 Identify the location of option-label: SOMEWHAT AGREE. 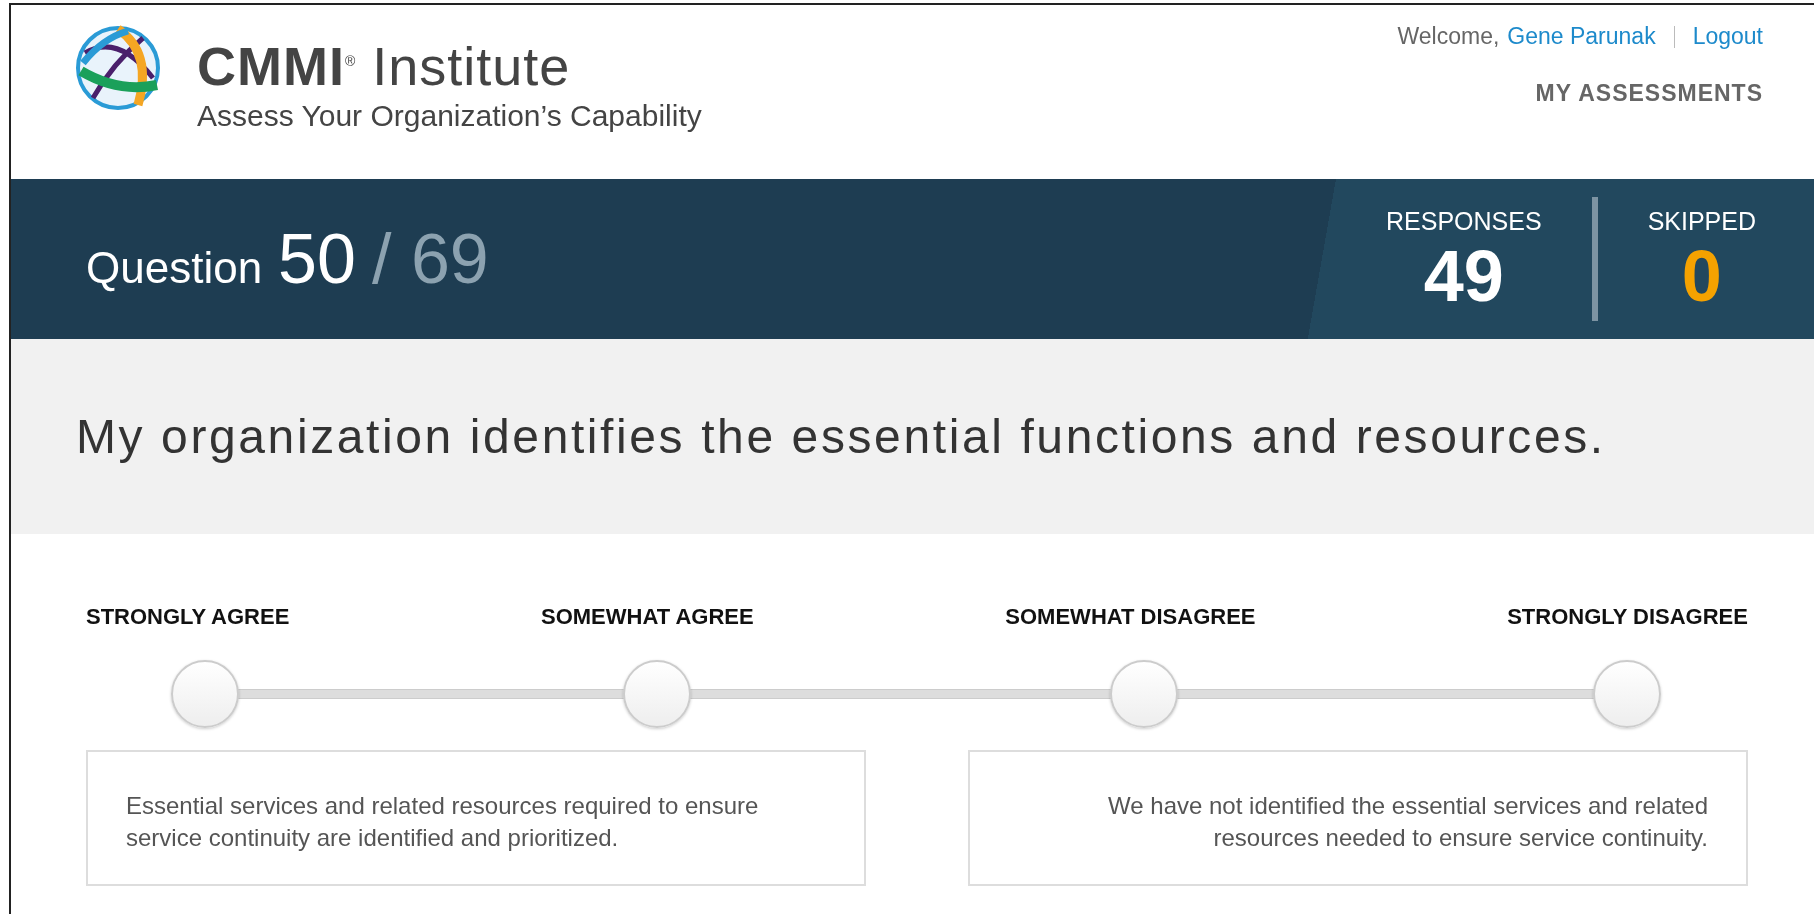
(647, 617).